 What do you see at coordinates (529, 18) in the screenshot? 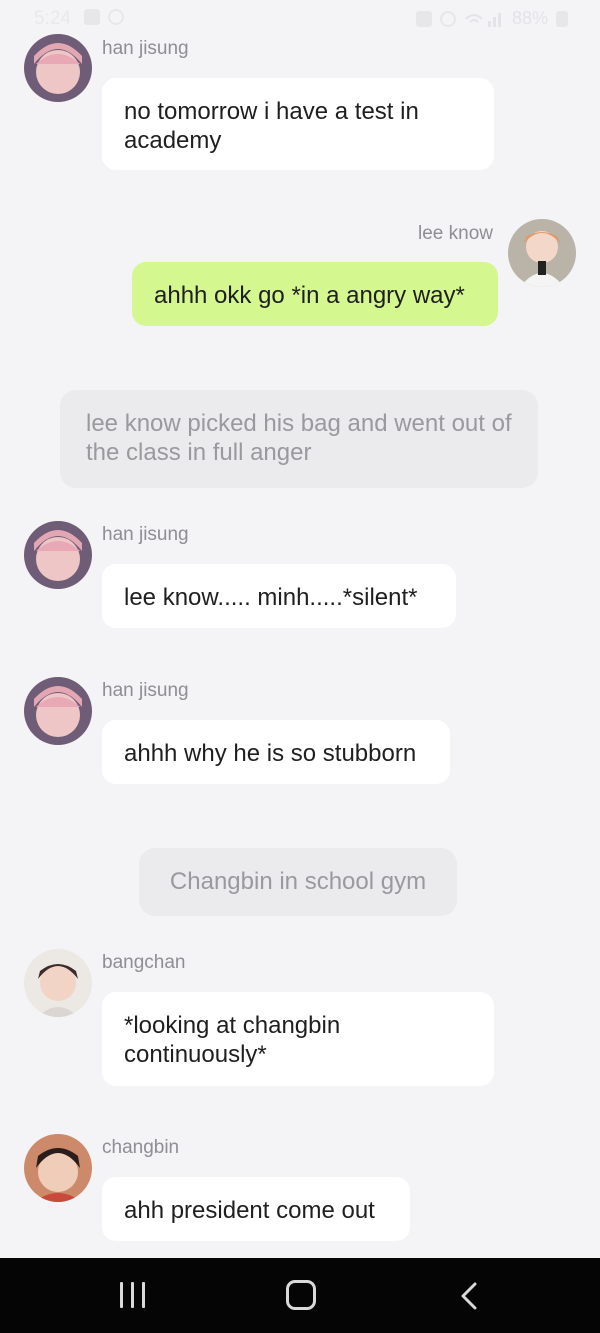
I see `battery-percent: 88%` at bounding box center [529, 18].